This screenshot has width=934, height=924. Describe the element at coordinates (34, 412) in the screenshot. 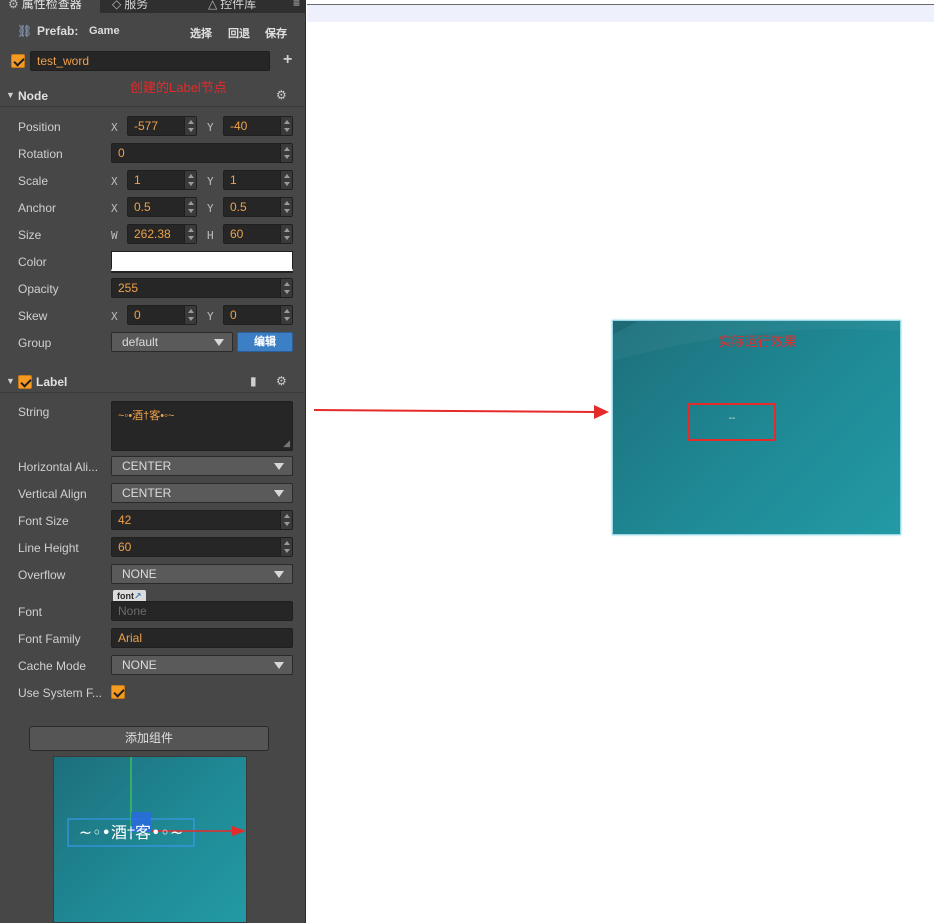

I see `string-label: String` at that location.